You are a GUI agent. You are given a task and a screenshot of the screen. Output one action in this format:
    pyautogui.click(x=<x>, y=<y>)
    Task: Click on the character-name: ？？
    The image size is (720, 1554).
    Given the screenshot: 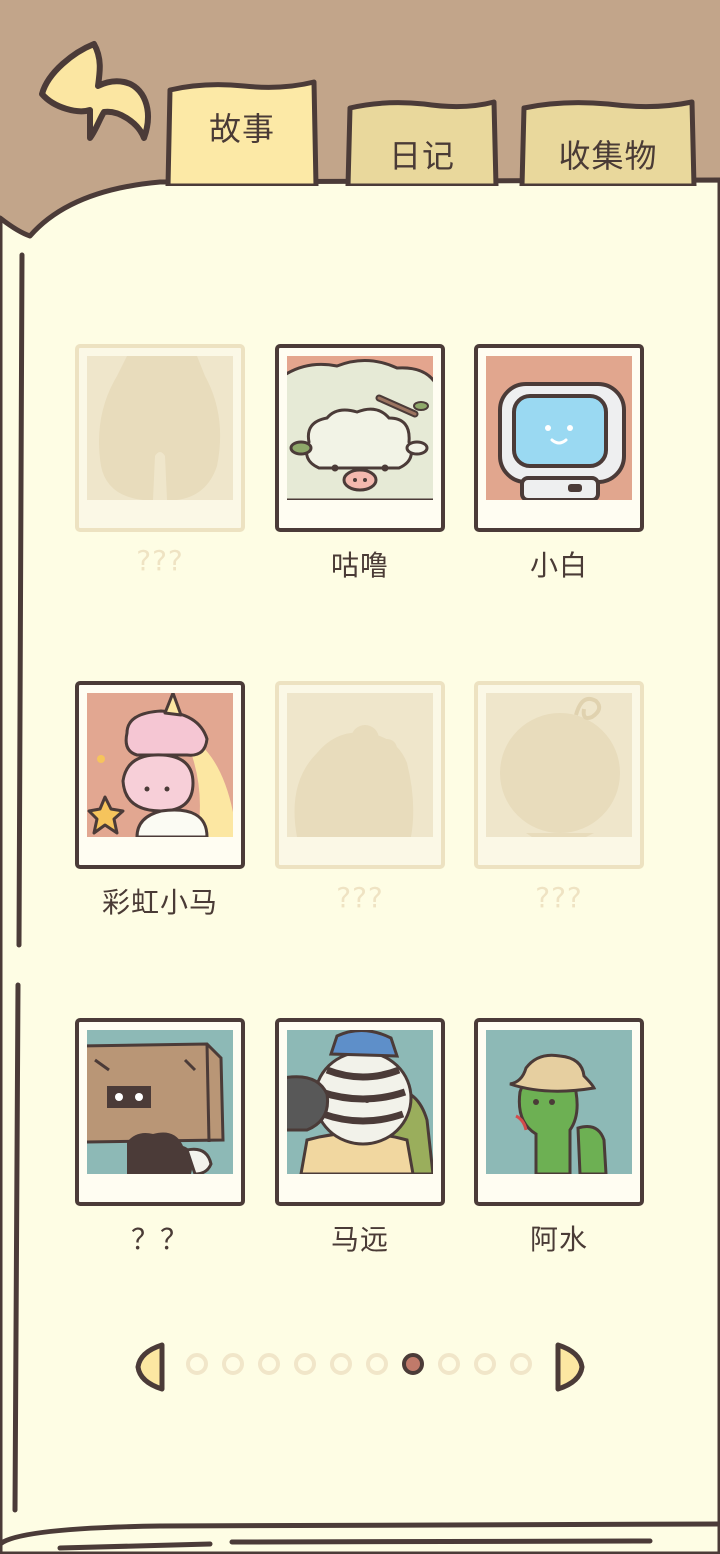 What is the action you would take?
    pyautogui.click(x=159, y=1239)
    